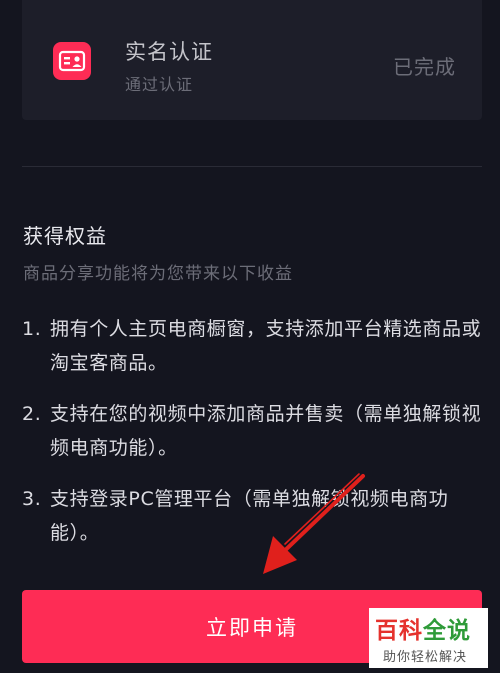 The height and width of the screenshot is (673, 500). Describe the element at coordinates (425, 657) in the screenshot. I see `watermark-subtitle: 助你轻松解决` at that location.